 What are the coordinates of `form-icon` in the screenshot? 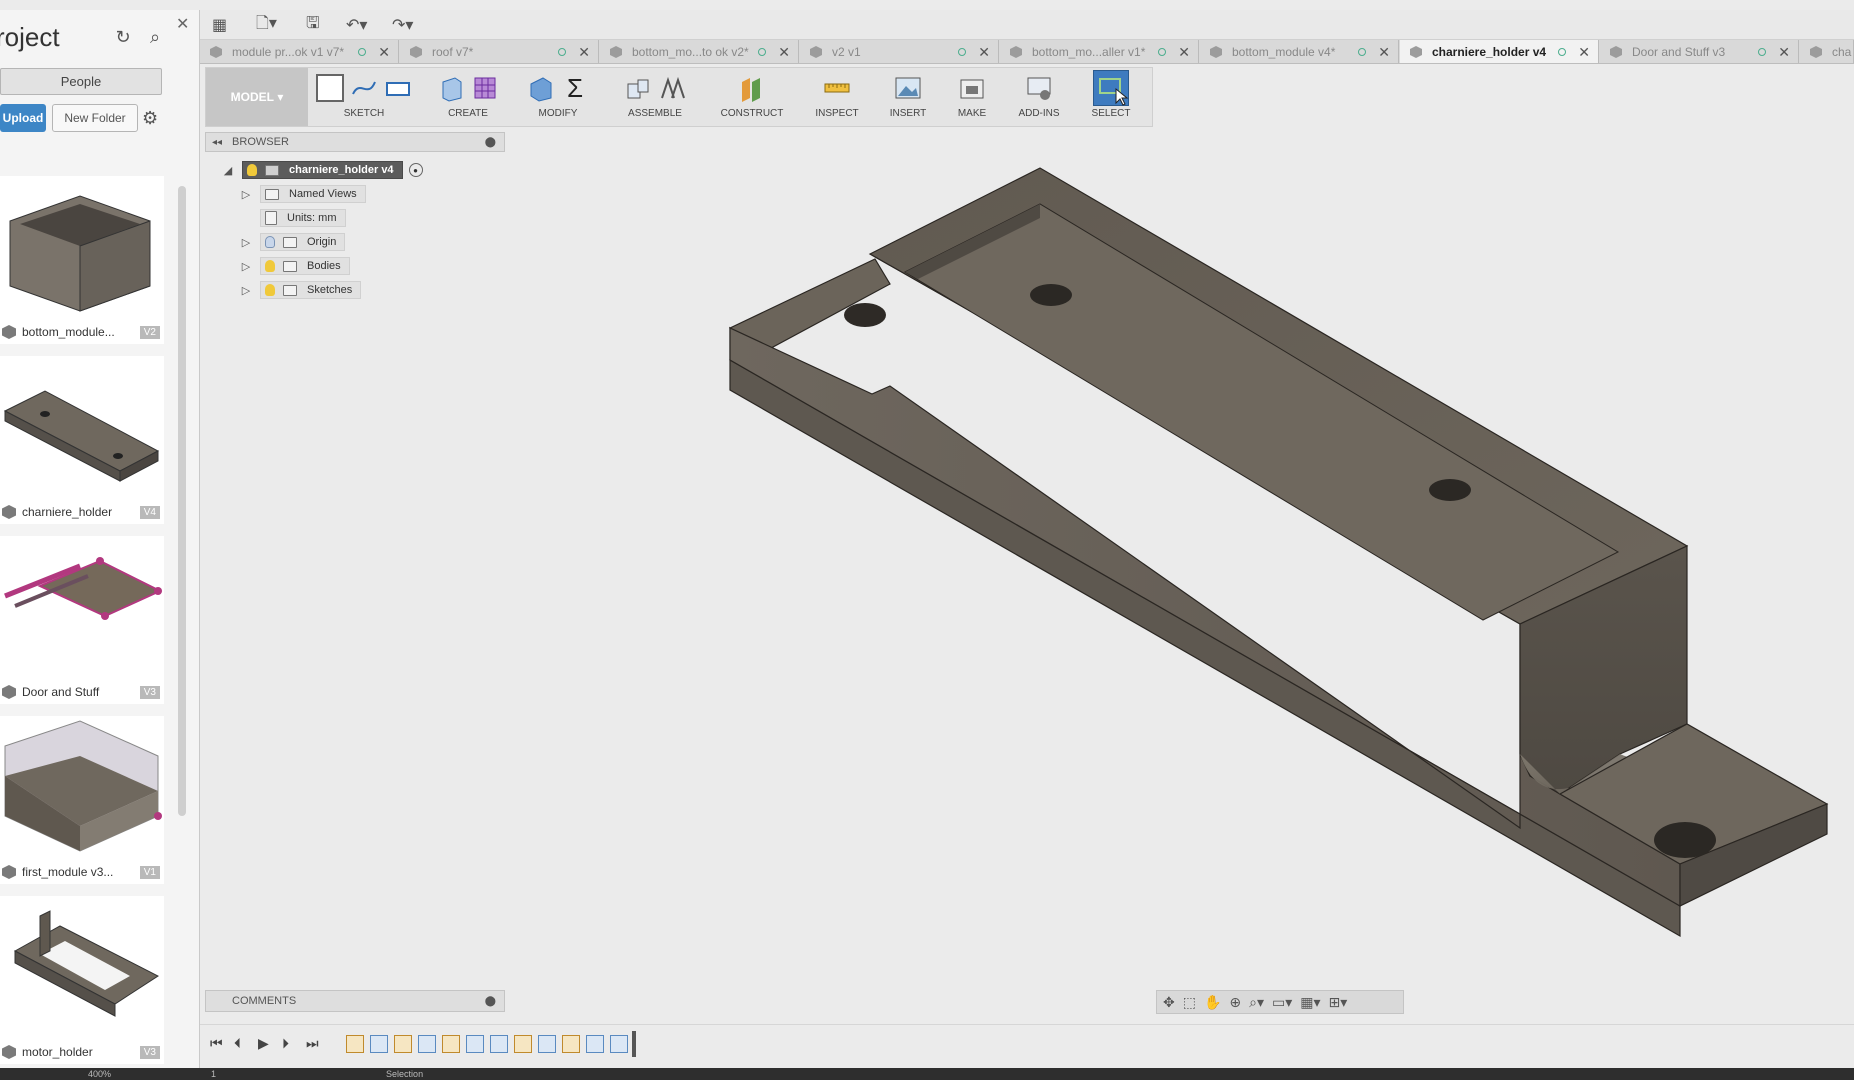 It's located at (485, 88).